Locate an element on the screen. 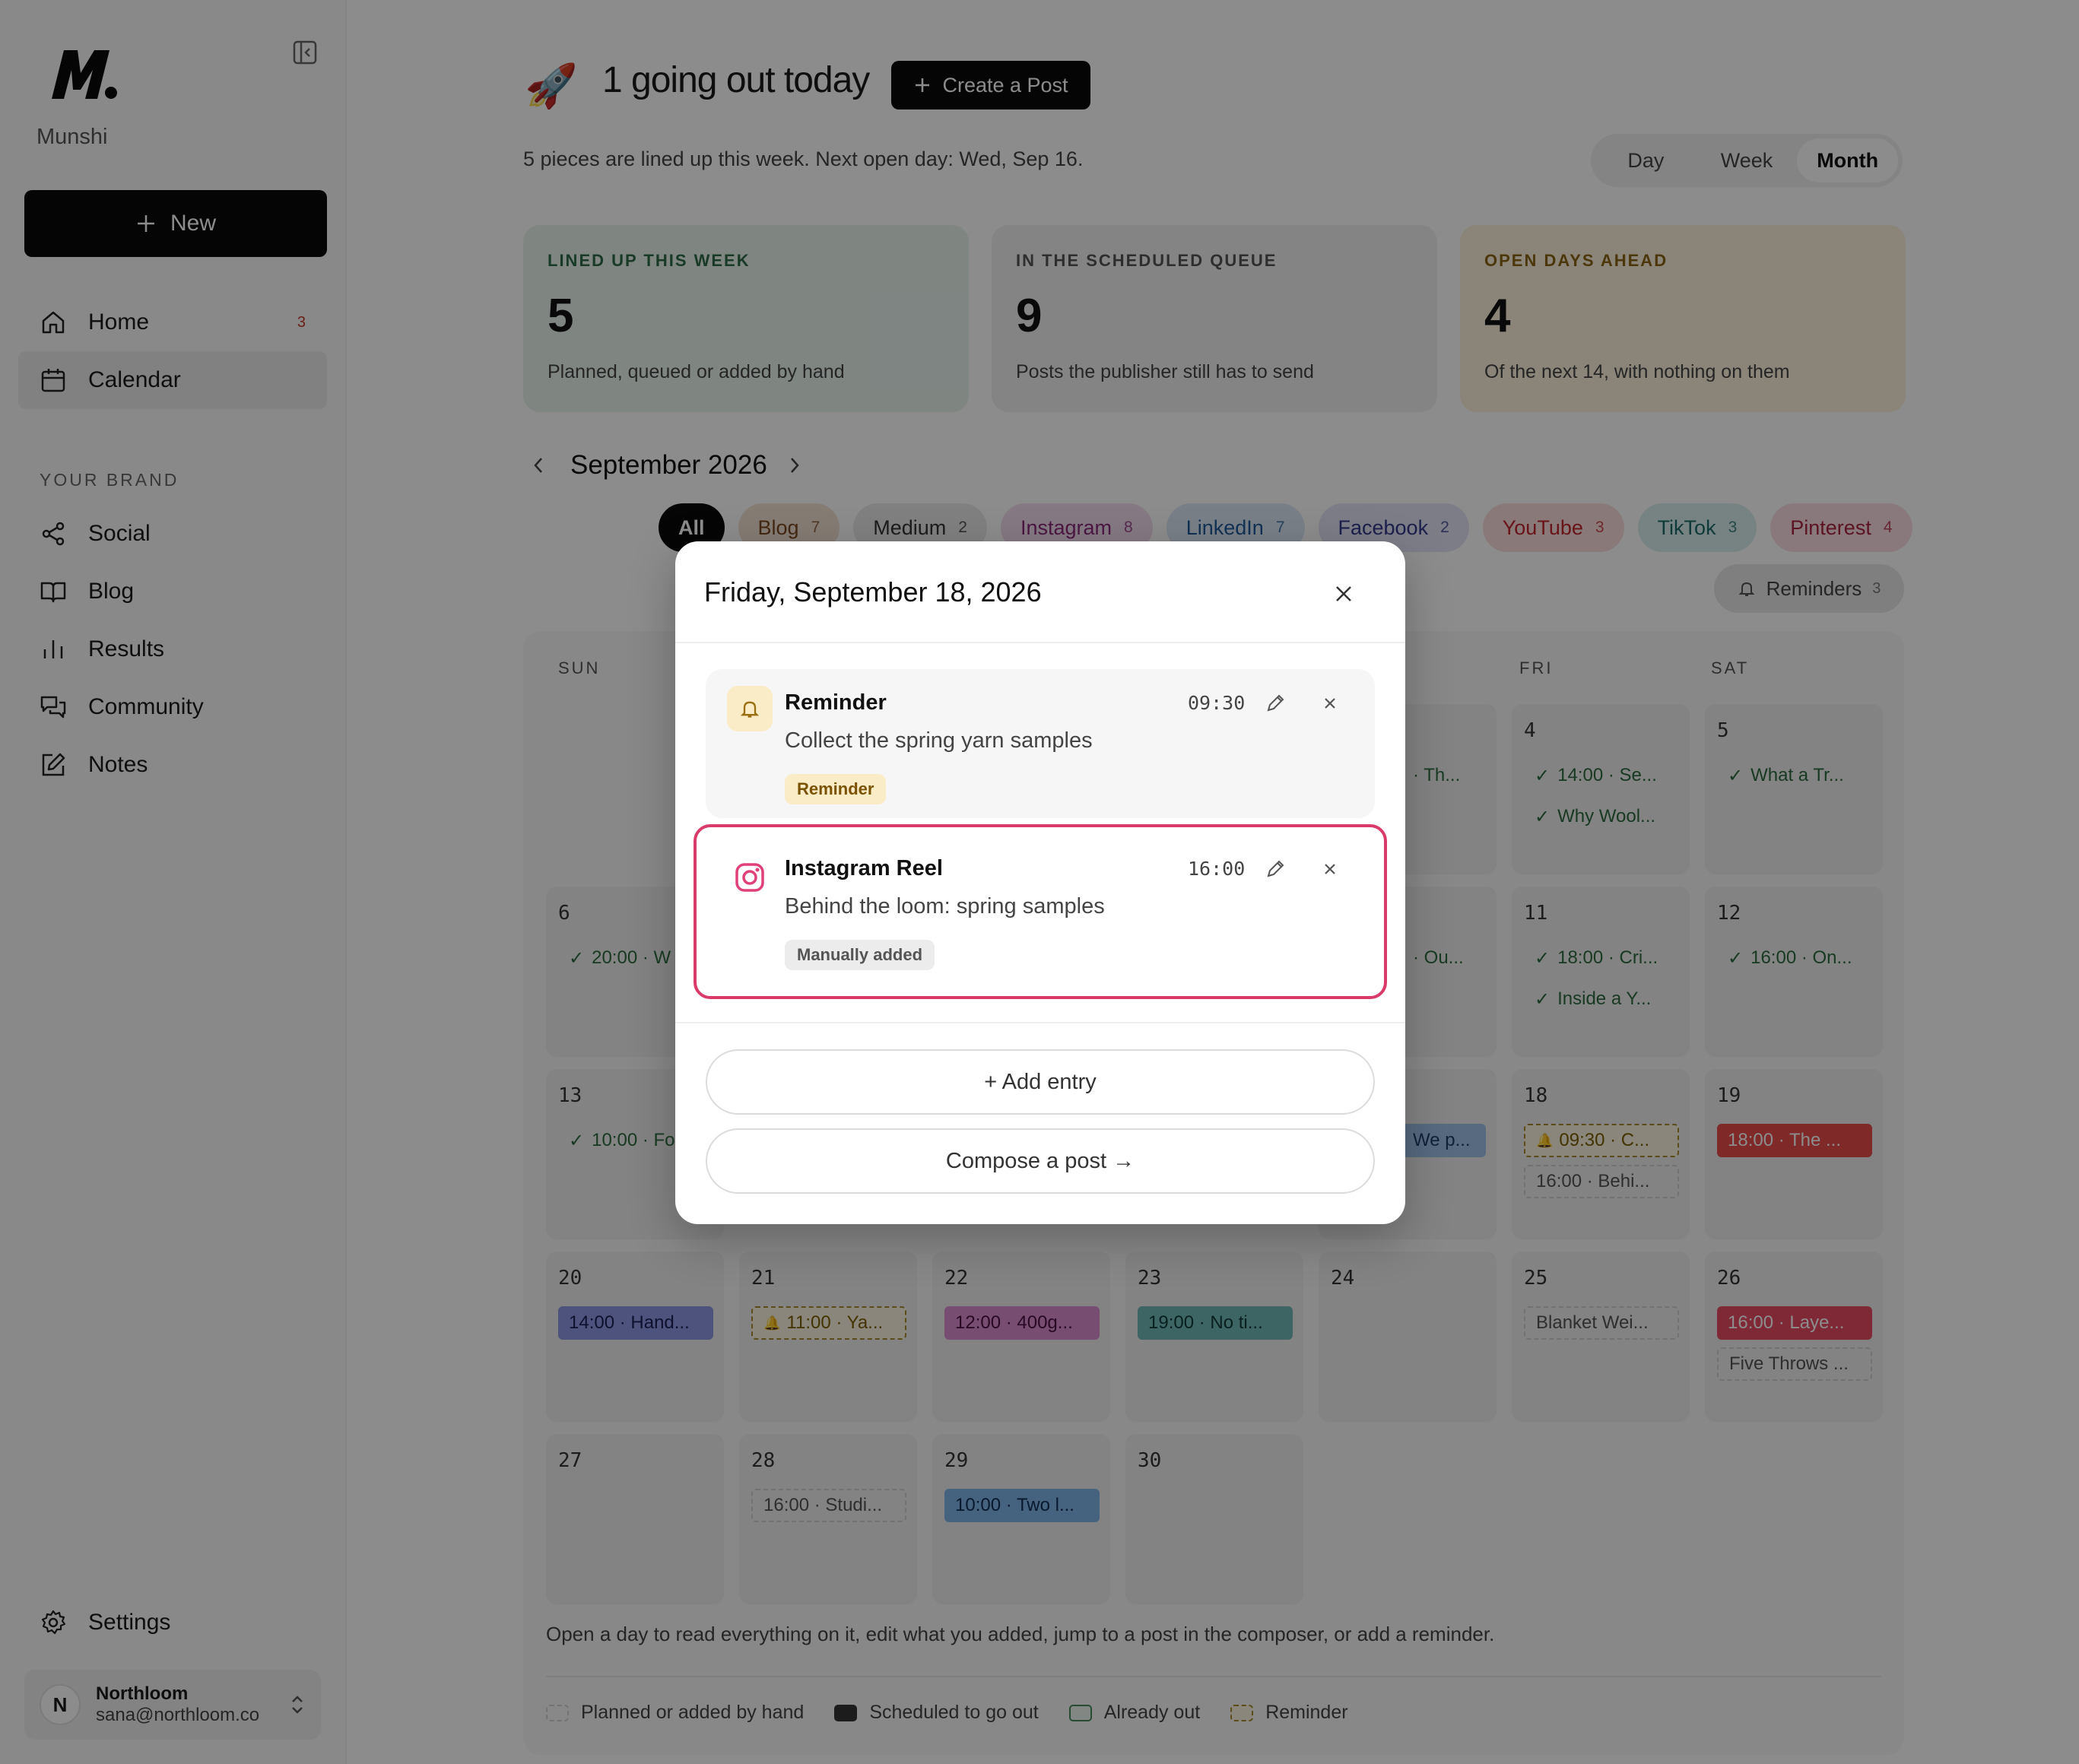  entry-tag: Manually added is located at coordinates (860, 955).